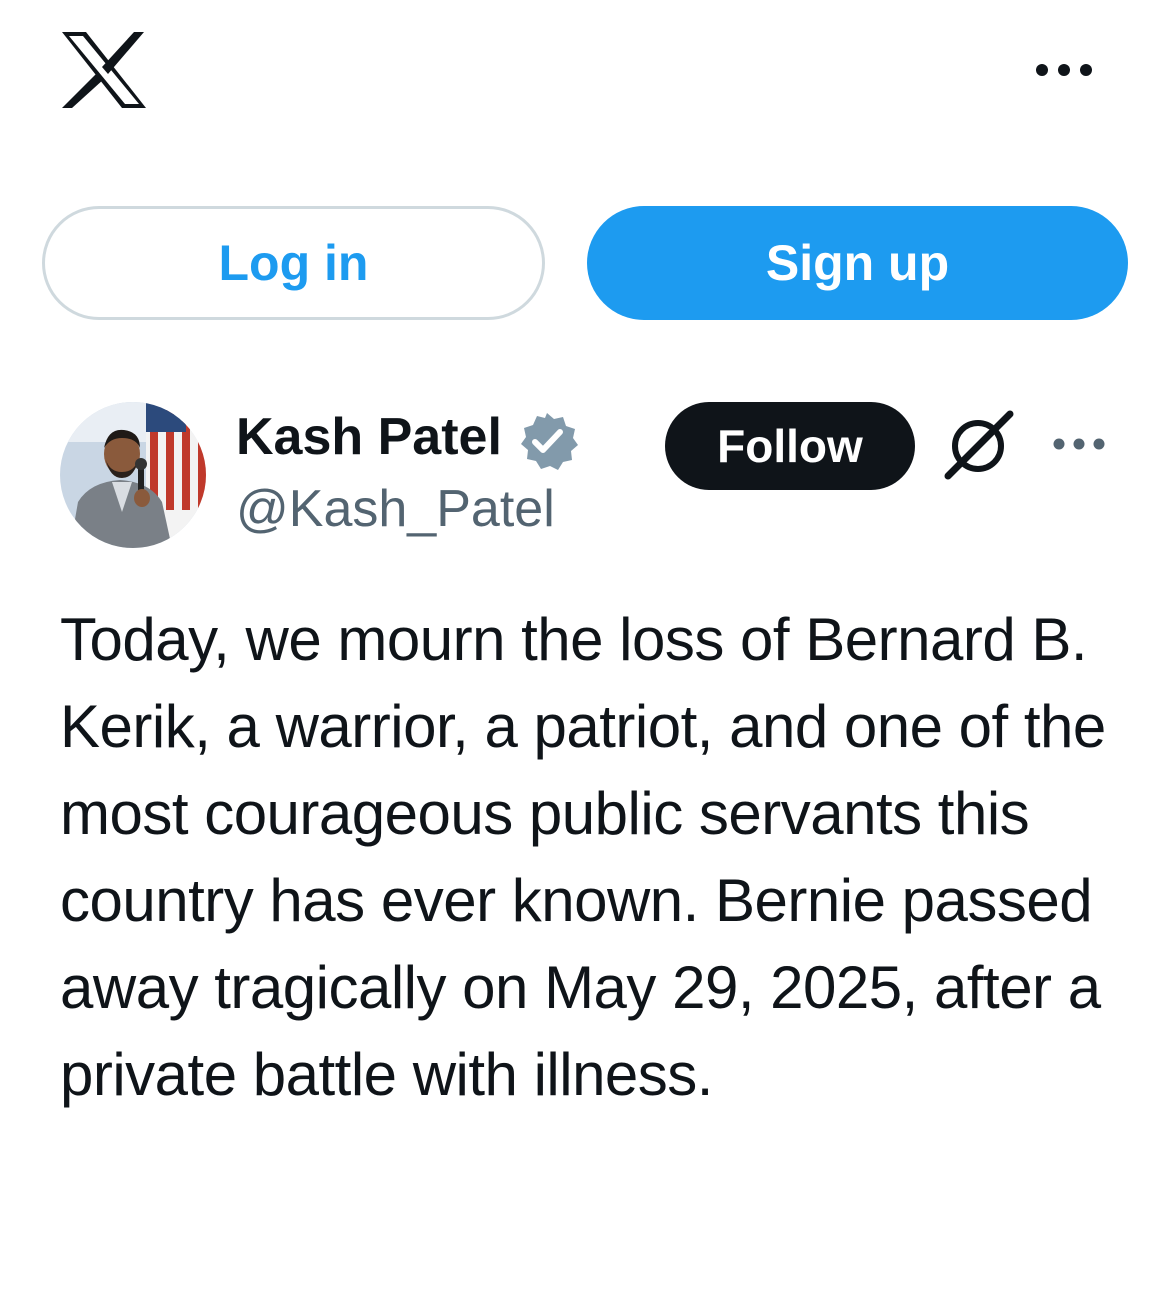 This screenshot has width=1170, height=1302. Describe the element at coordinates (857, 263) in the screenshot. I see `signup-button: Sign up` at that location.